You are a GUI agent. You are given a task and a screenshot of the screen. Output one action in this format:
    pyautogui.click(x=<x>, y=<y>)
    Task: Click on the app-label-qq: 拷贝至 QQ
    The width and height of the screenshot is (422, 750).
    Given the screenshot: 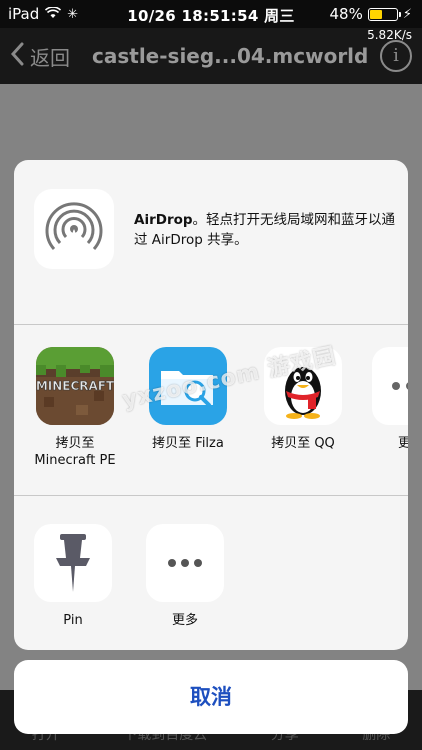 What is the action you would take?
    pyautogui.click(x=303, y=443)
    